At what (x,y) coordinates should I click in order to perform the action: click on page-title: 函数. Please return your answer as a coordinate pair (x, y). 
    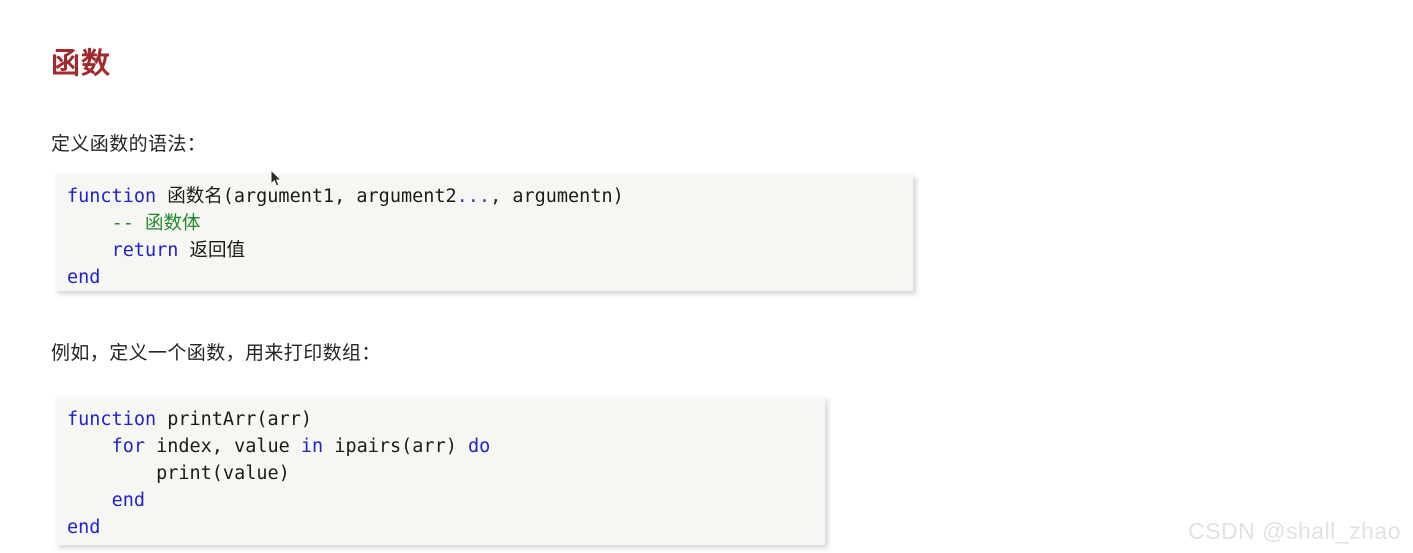
    Looking at the image, I should click on (81, 64).